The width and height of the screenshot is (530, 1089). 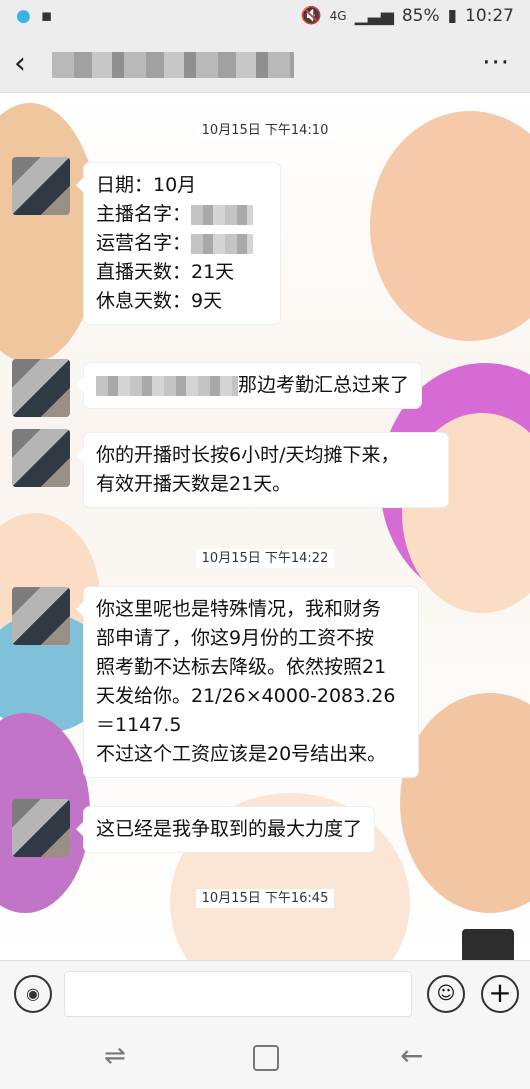 I want to click on home-icon, so click(x=266, y=1058).